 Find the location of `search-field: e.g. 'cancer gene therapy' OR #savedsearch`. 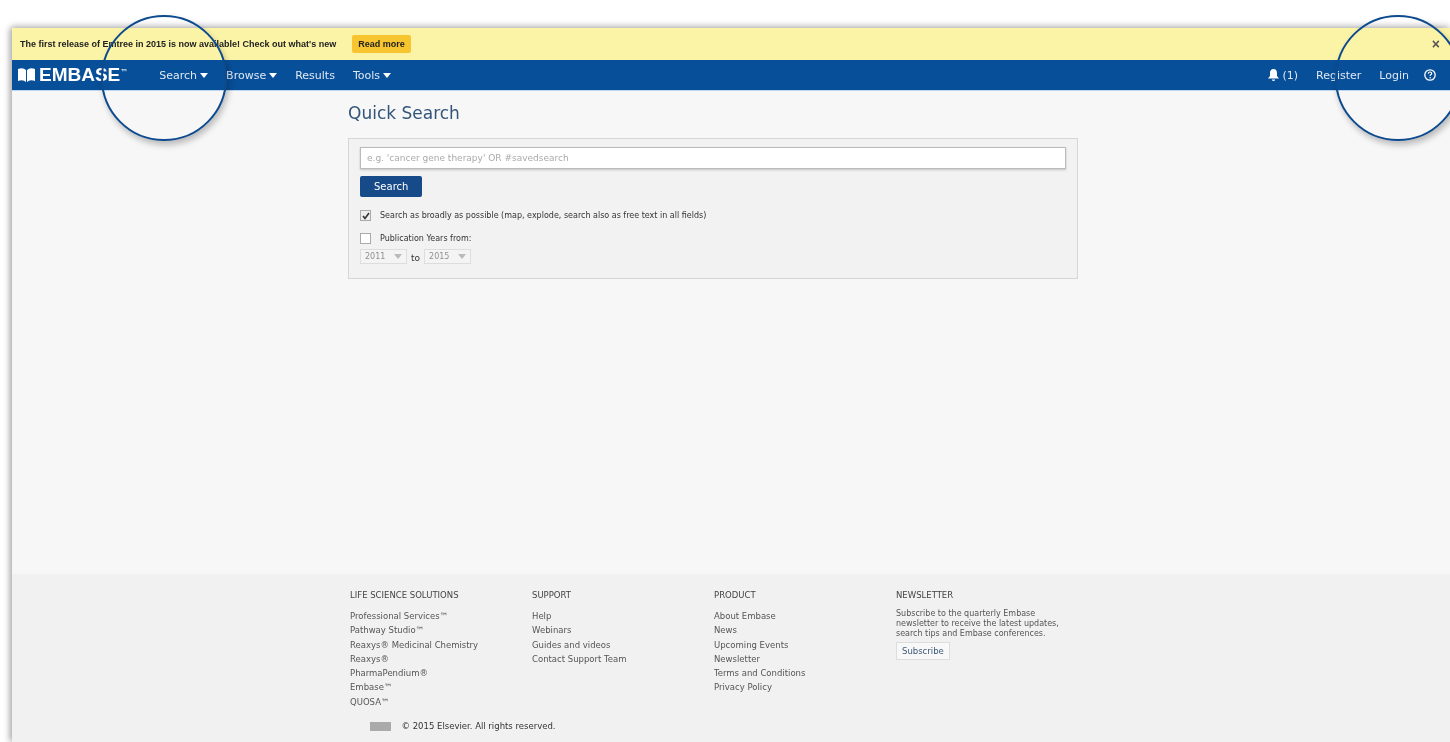

search-field: e.g. 'cancer gene therapy' OR #savedsearch is located at coordinates (713, 158).